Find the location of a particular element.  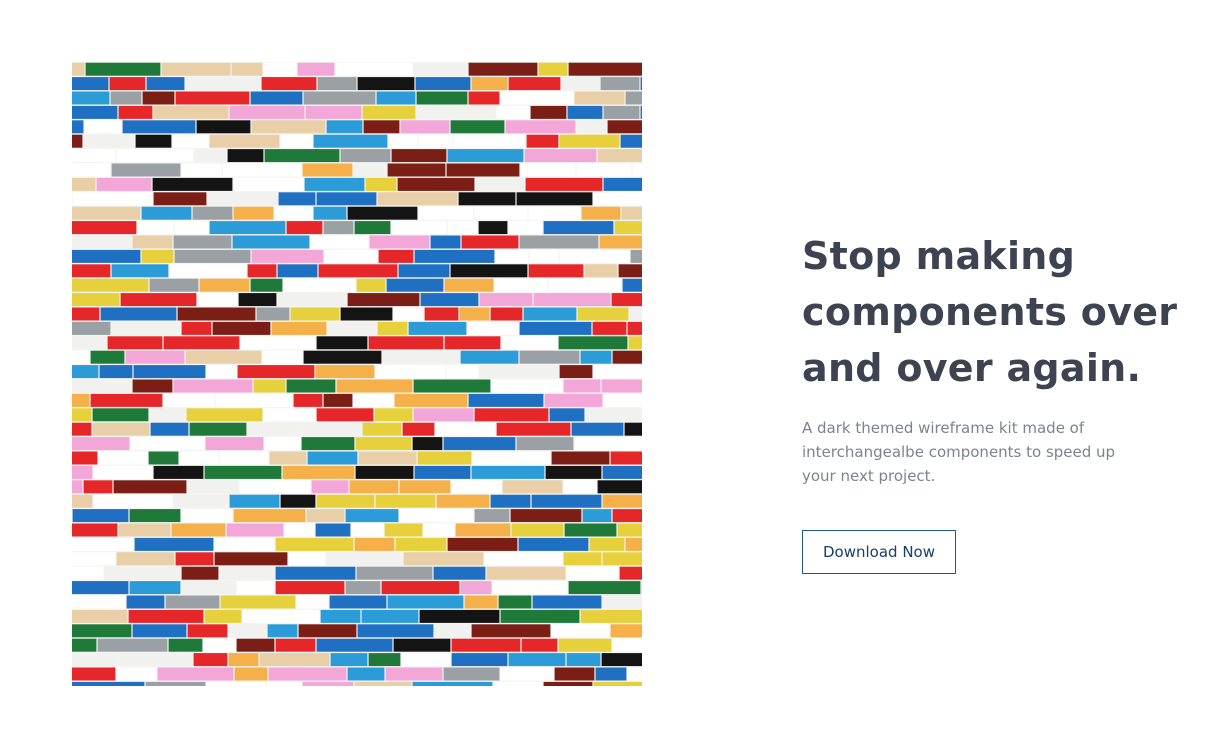

download-now-button: Download Now is located at coordinates (879, 552).